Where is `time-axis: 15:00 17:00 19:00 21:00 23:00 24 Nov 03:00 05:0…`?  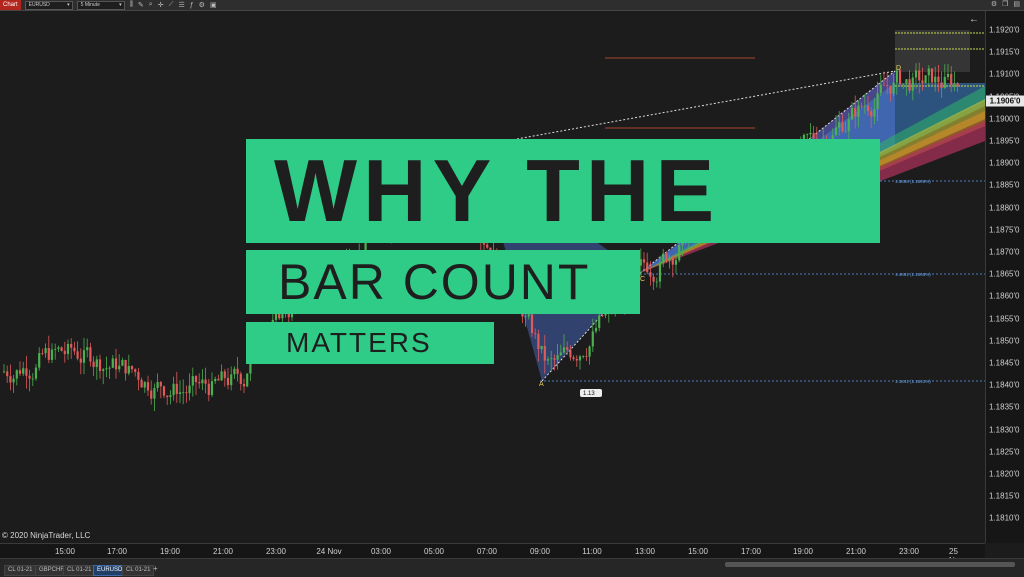 time-axis: 15:00 17:00 19:00 21:00 23:00 24 Nov 03:00 05:0… is located at coordinates (492, 554).